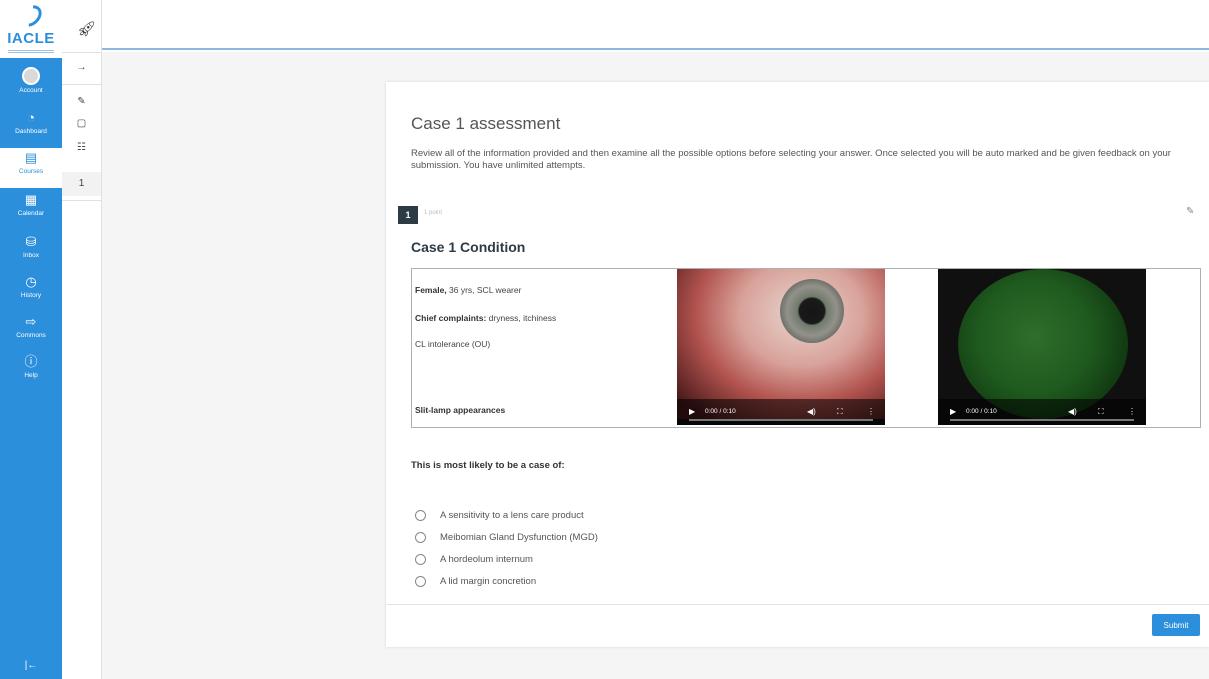 The image size is (1209, 679). Describe the element at coordinates (451, 318) in the screenshot. I see `complaints-label: Chief complaints:` at that location.